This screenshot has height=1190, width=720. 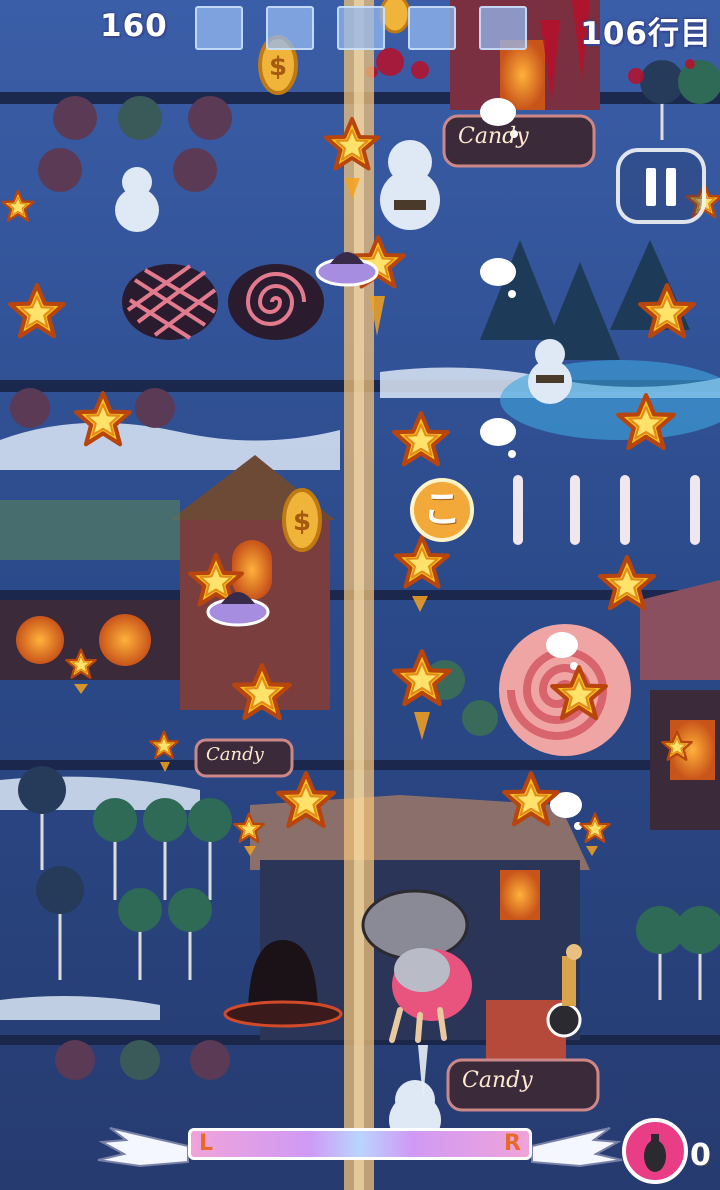 What do you see at coordinates (661, 186) in the screenshot?
I see `pause-button` at bounding box center [661, 186].